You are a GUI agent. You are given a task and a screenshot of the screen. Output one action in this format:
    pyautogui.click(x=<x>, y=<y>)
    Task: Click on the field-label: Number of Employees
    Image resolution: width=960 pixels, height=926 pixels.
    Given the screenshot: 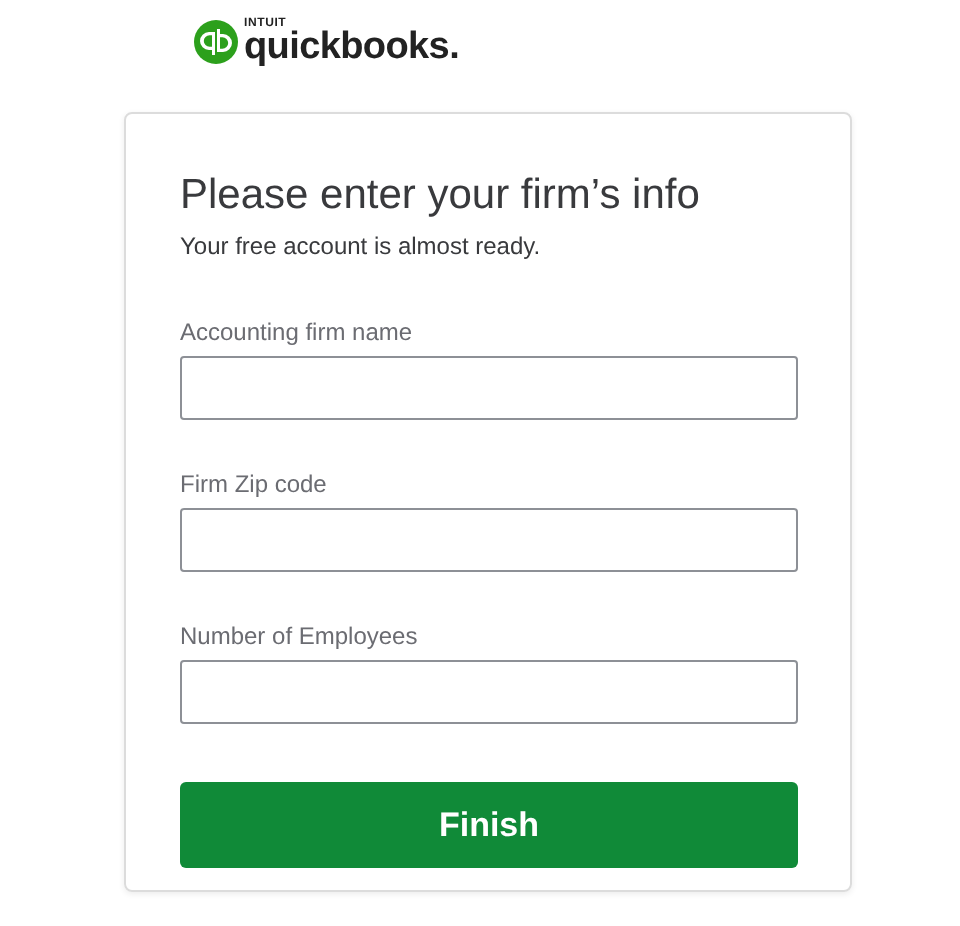 What is the action you would take?
    pyautogui.click(x=299, y=637)
    